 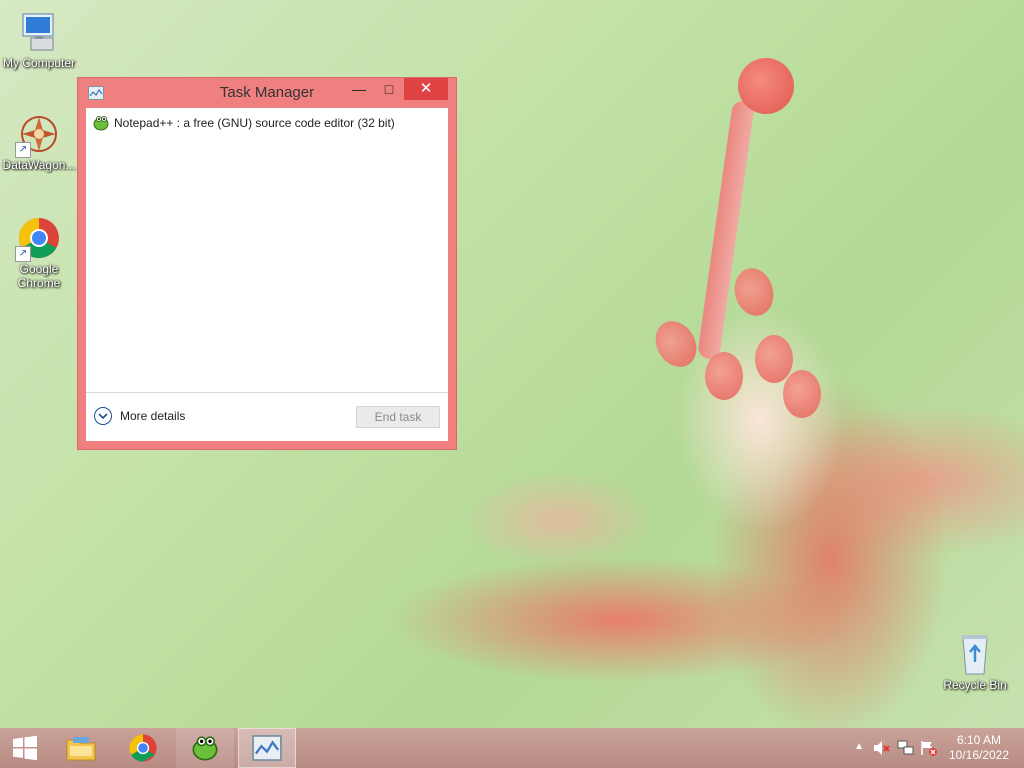 What do you see at coordinates (39, 283) in the screenshot?
I see `desktop-icon-label-line2: Chrome` at bounding box center [39, 283].